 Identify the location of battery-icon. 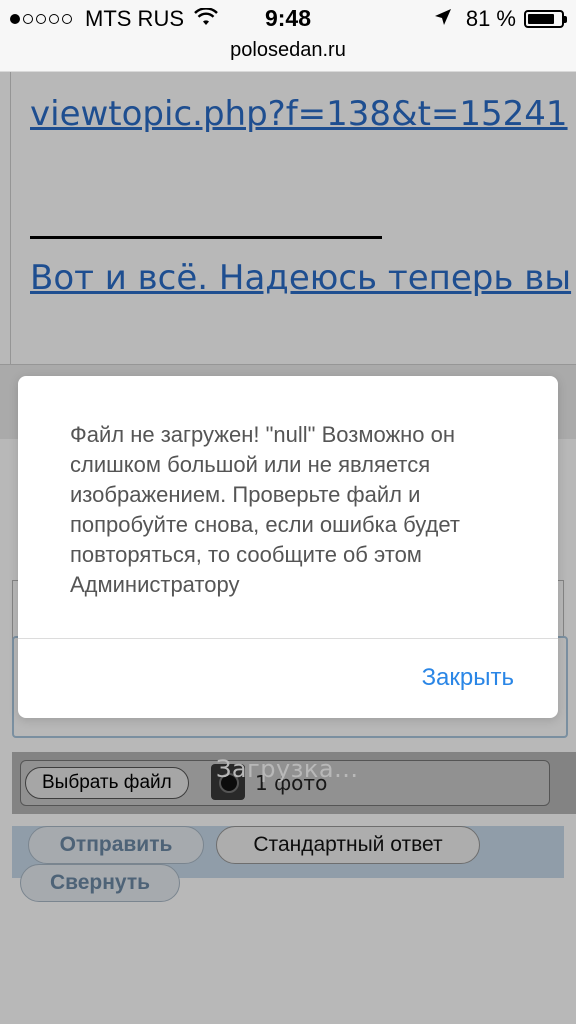
(545, 19).